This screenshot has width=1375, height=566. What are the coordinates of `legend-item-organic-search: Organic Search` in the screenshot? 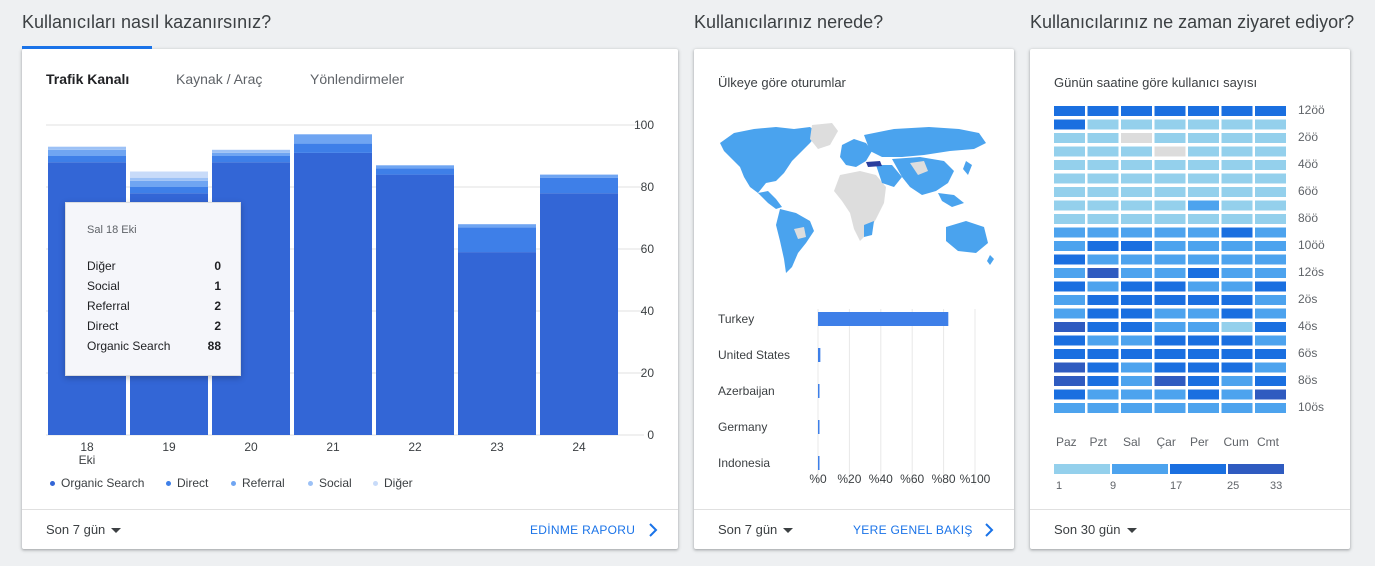 It's located at (97, 483).